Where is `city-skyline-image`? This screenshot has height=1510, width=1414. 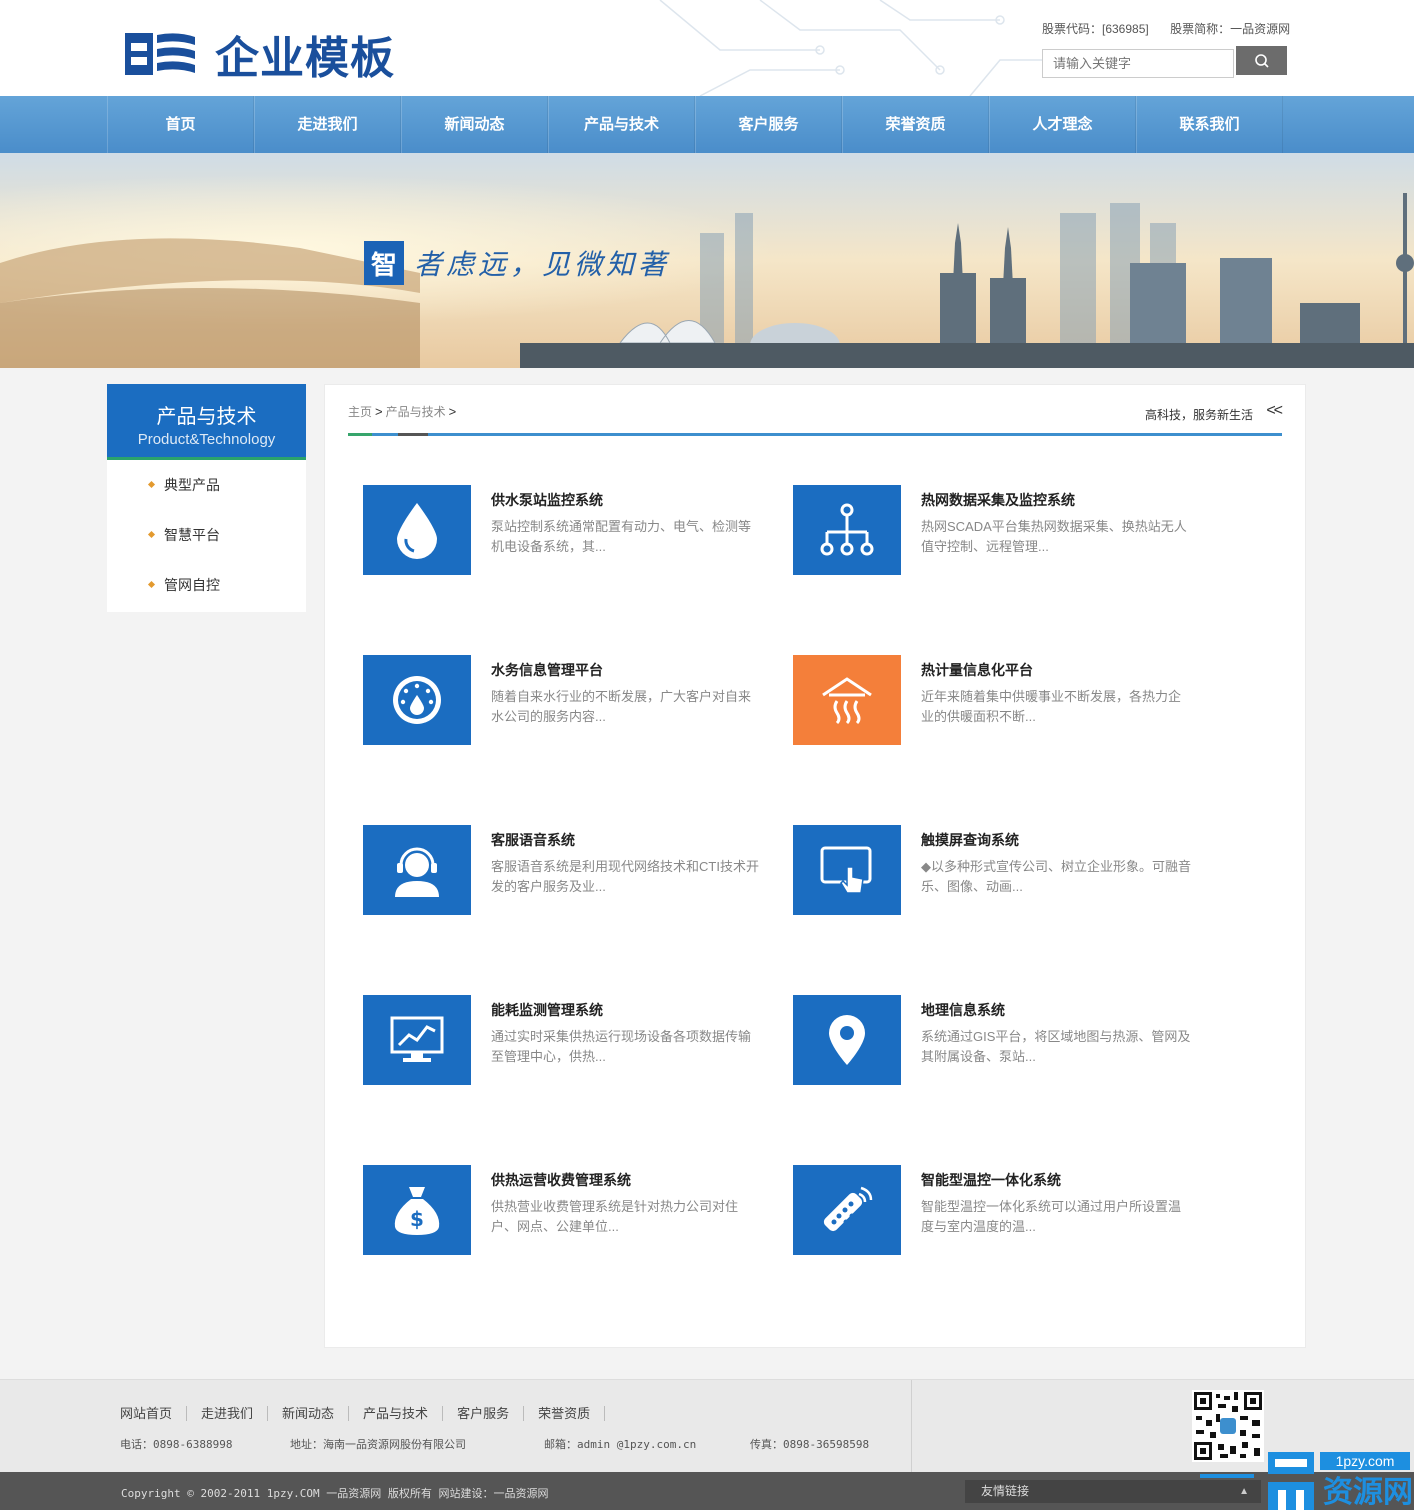 city-skyline-image is located at coordinates (707, 260).